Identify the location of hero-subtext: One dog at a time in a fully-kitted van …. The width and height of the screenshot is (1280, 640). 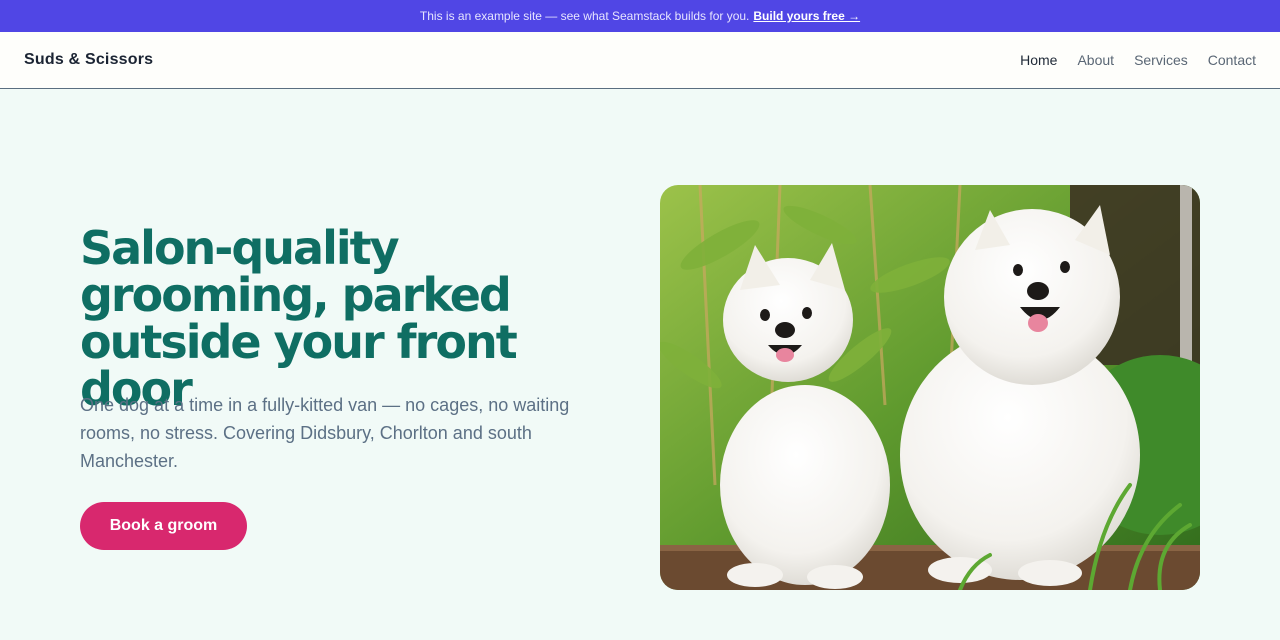
(325, 433).